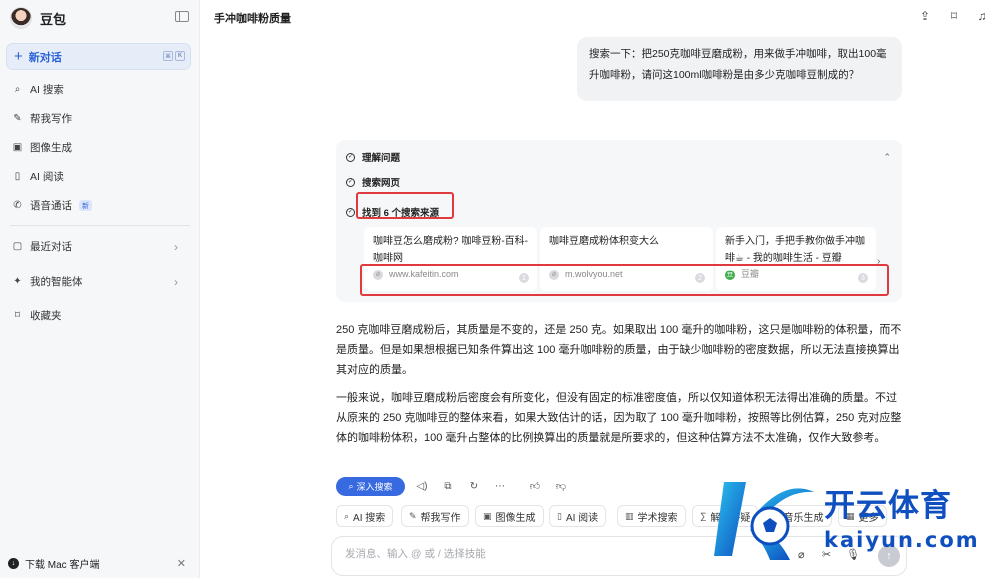 The width and height of the screenshot is (1000, 578). What do you see at coordinates (657, 518) in the screenshot?
I see `chip-label: 学术搜索` at bounding box center [657, 518].